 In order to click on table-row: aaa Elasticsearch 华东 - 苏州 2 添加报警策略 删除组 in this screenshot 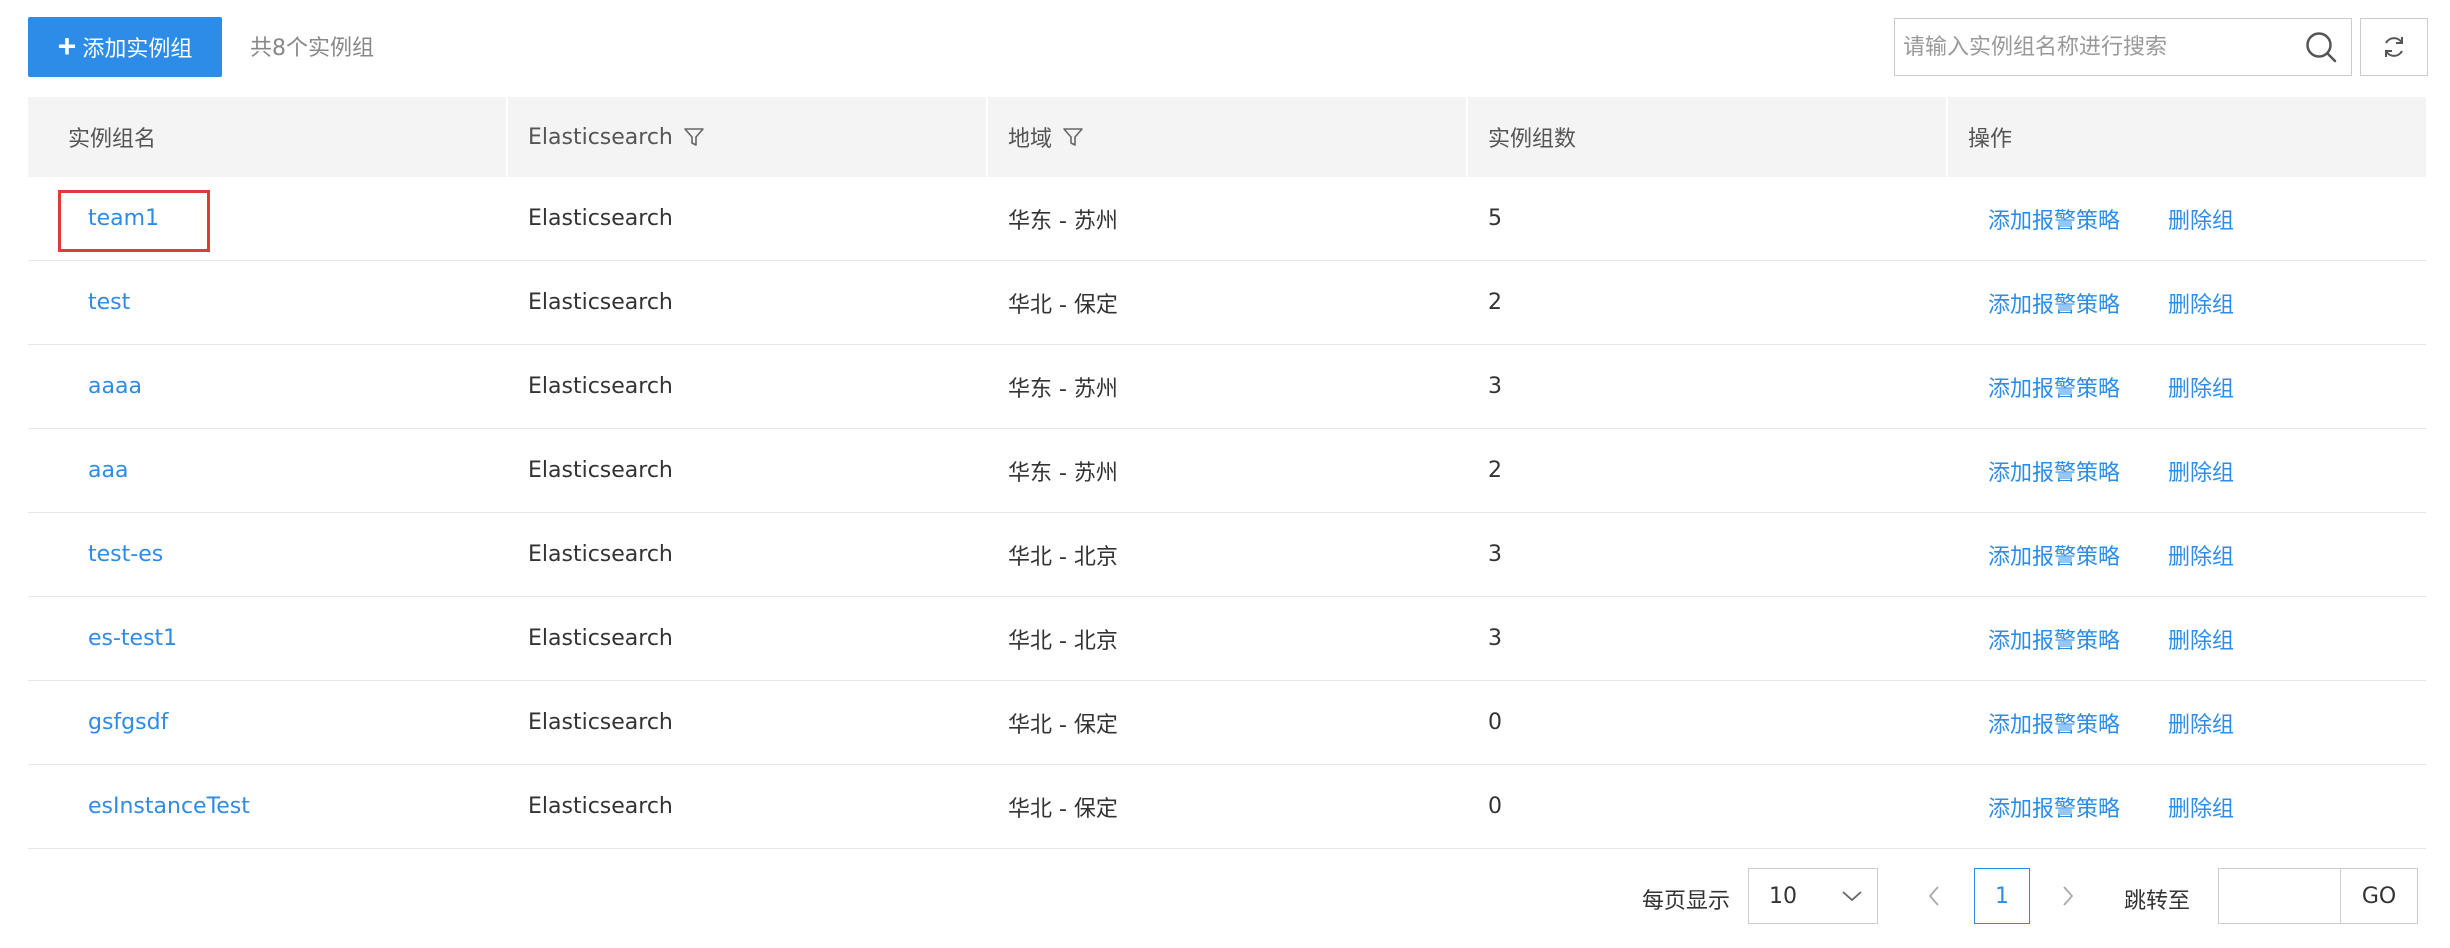, I will do `click(1227, 471)`.